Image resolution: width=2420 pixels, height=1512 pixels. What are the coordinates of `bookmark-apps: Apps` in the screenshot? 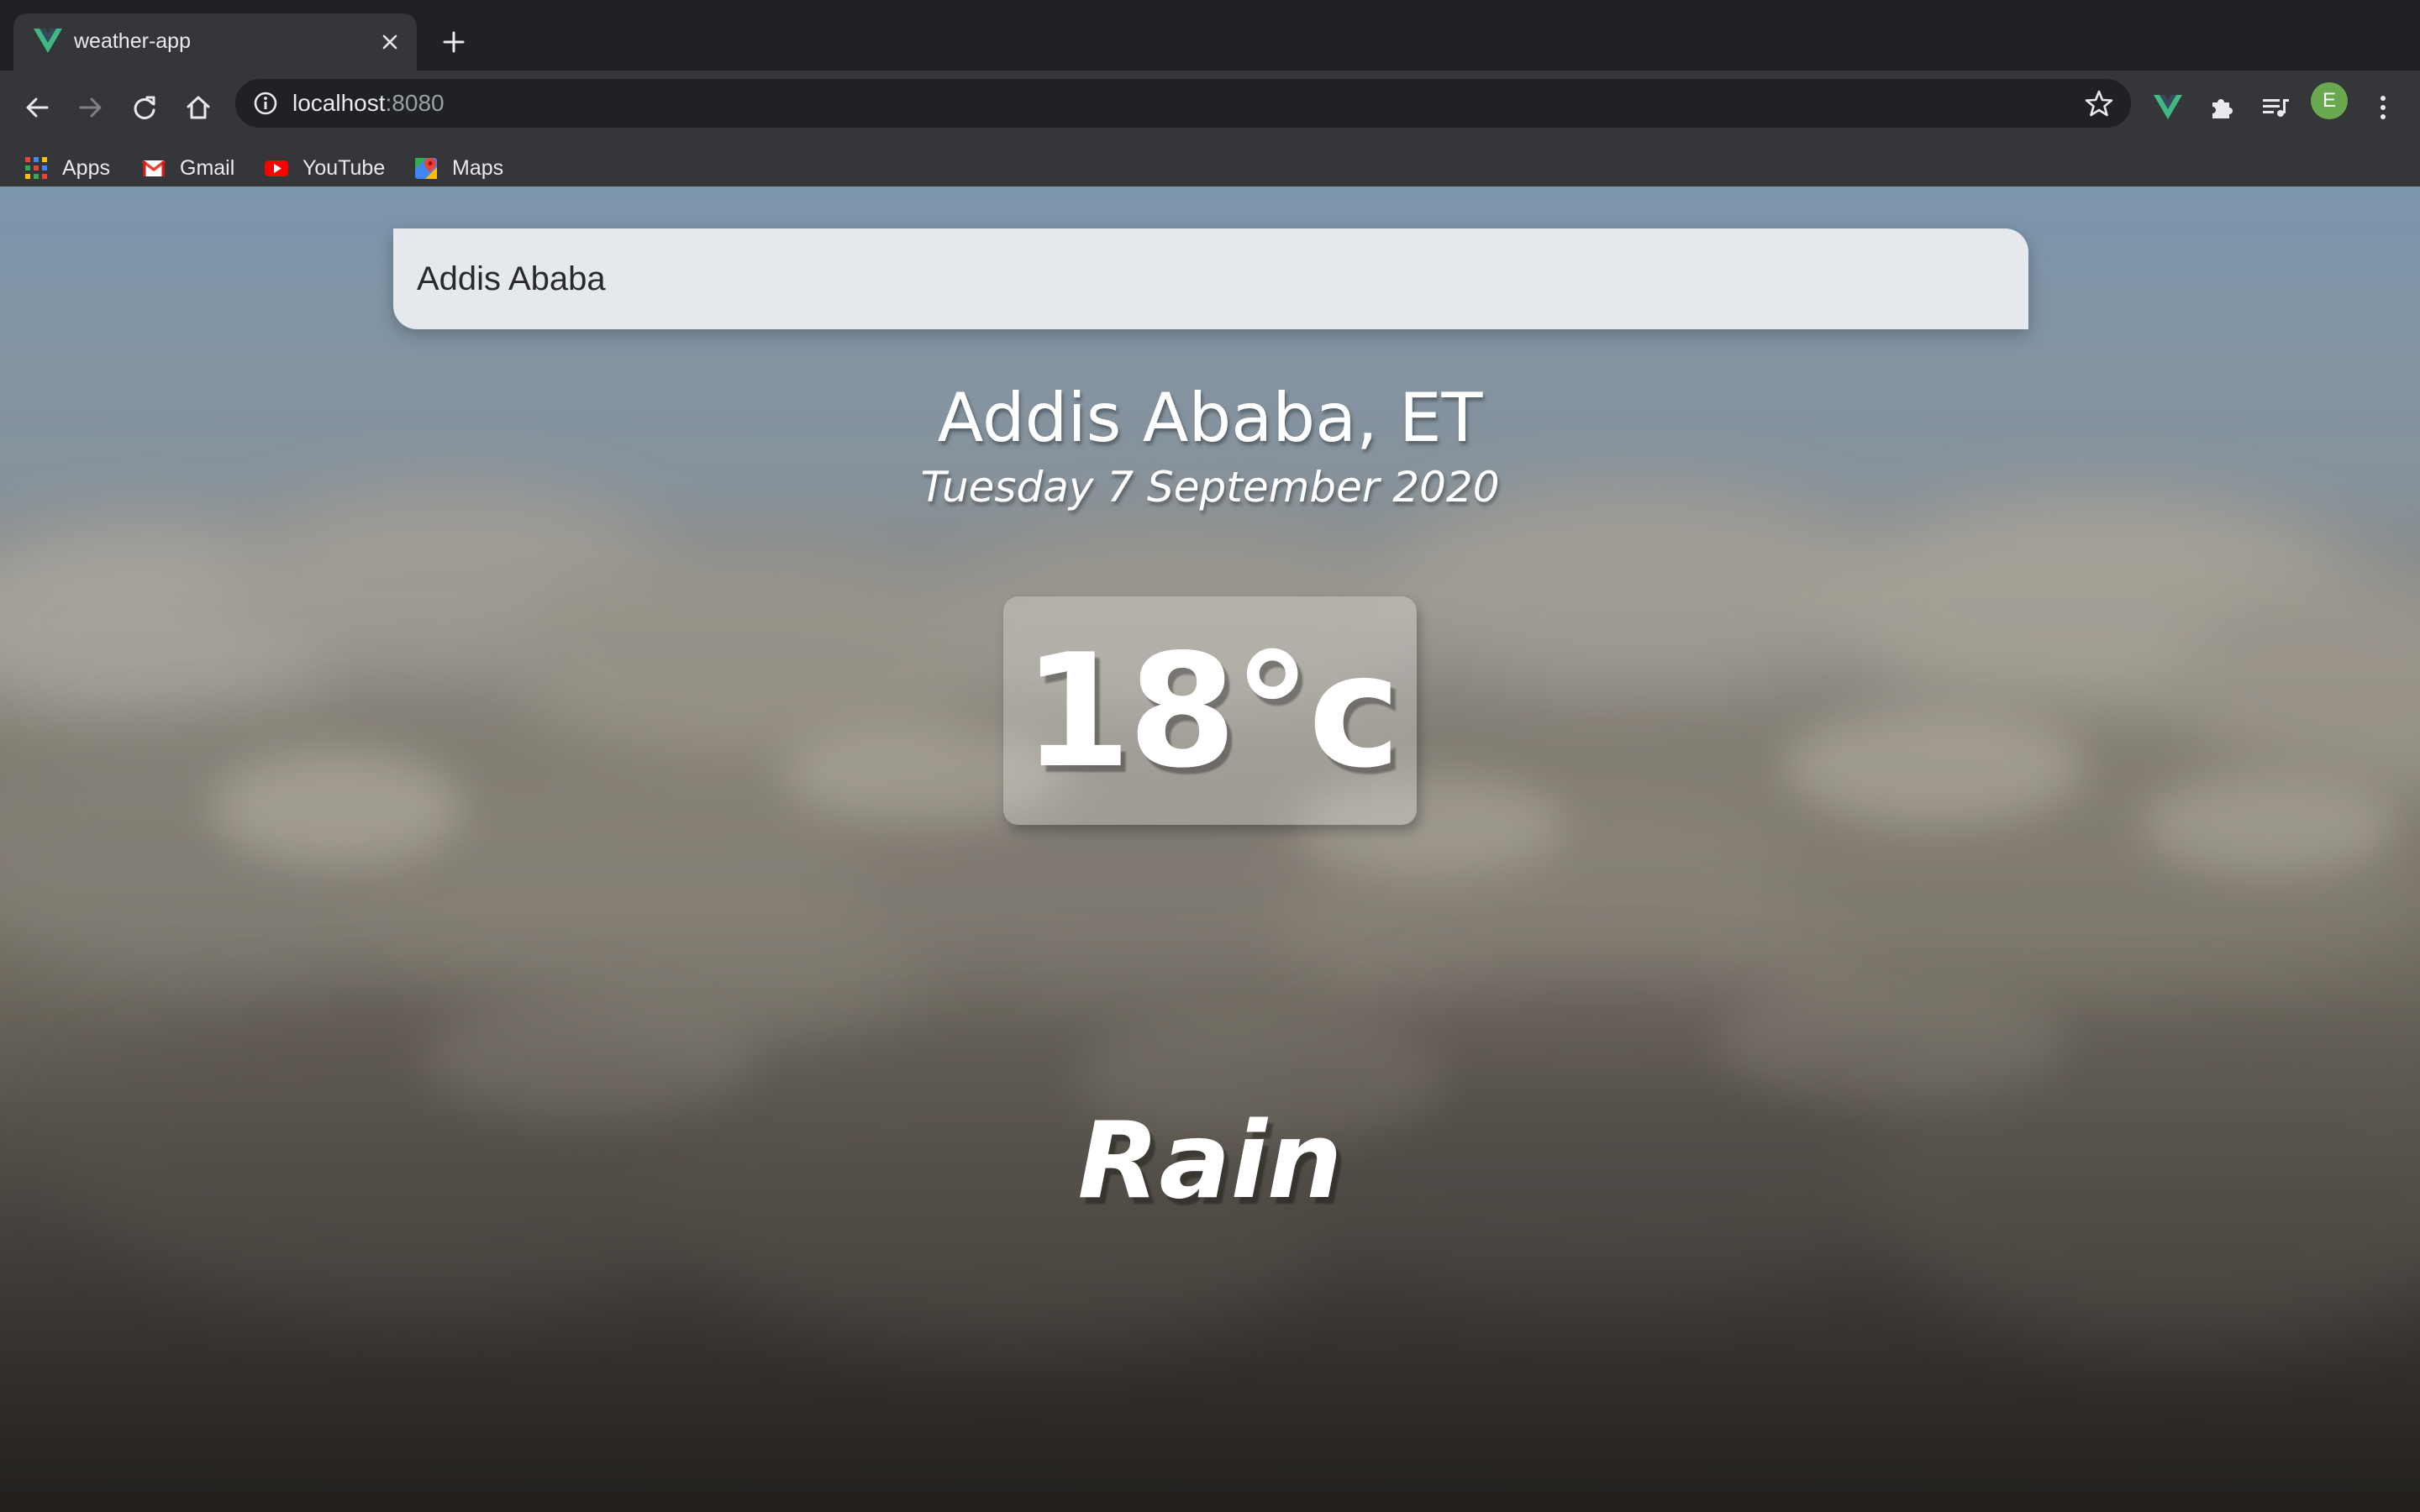 It's located at (67, 168).